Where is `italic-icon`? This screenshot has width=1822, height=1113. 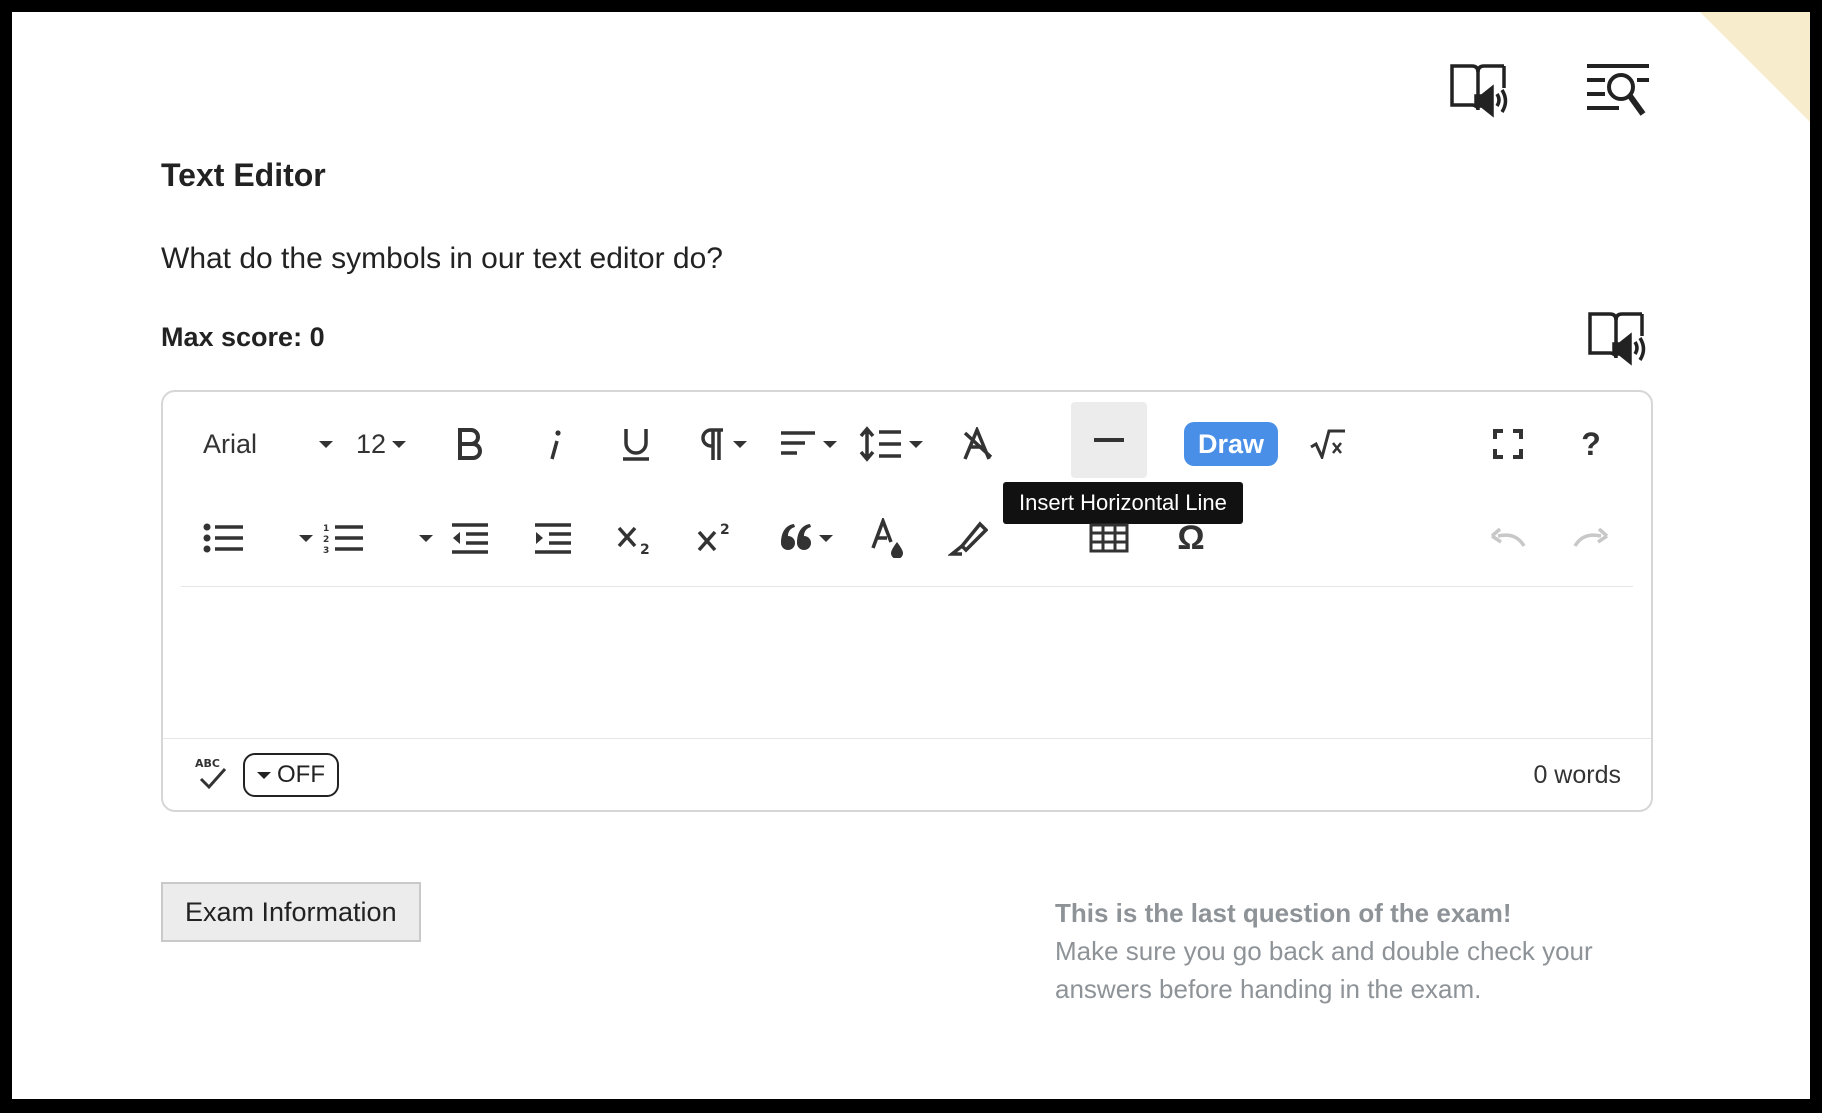
italic-icon is located at coordinates (555, 445).